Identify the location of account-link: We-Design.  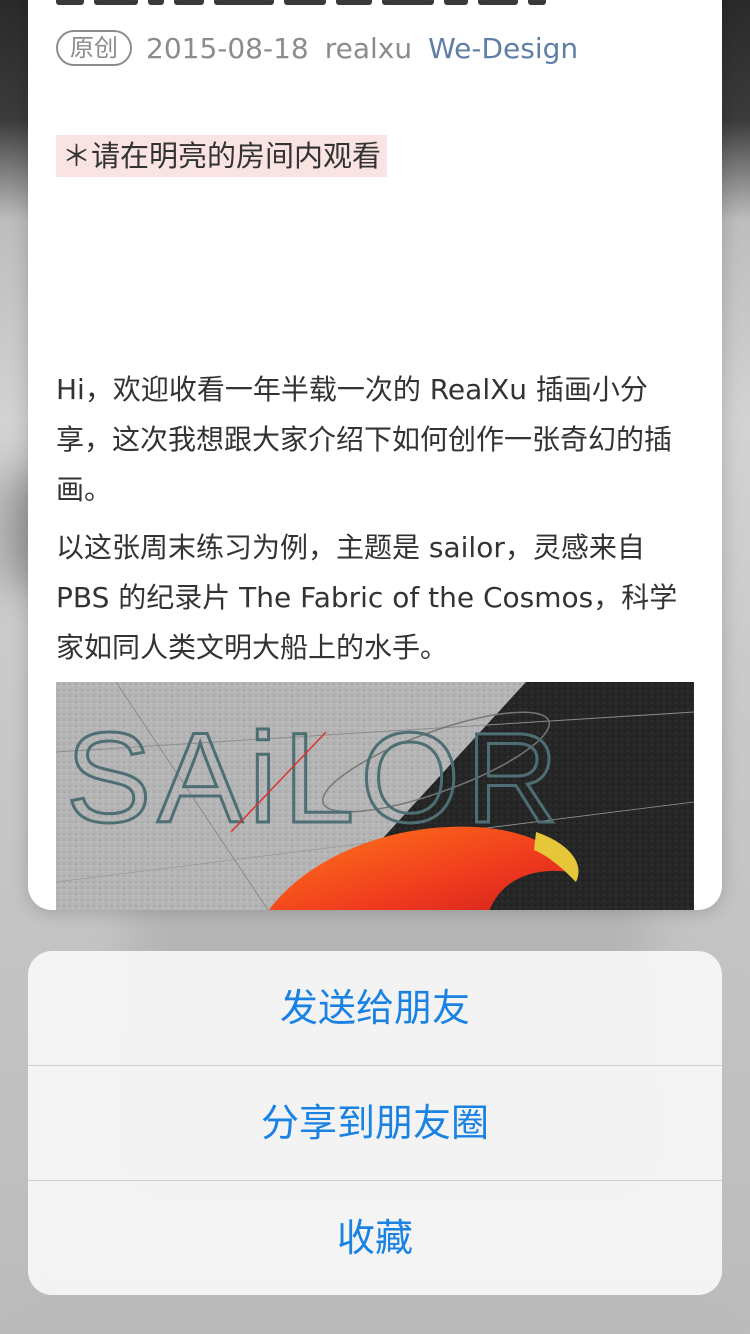
(503, 48).